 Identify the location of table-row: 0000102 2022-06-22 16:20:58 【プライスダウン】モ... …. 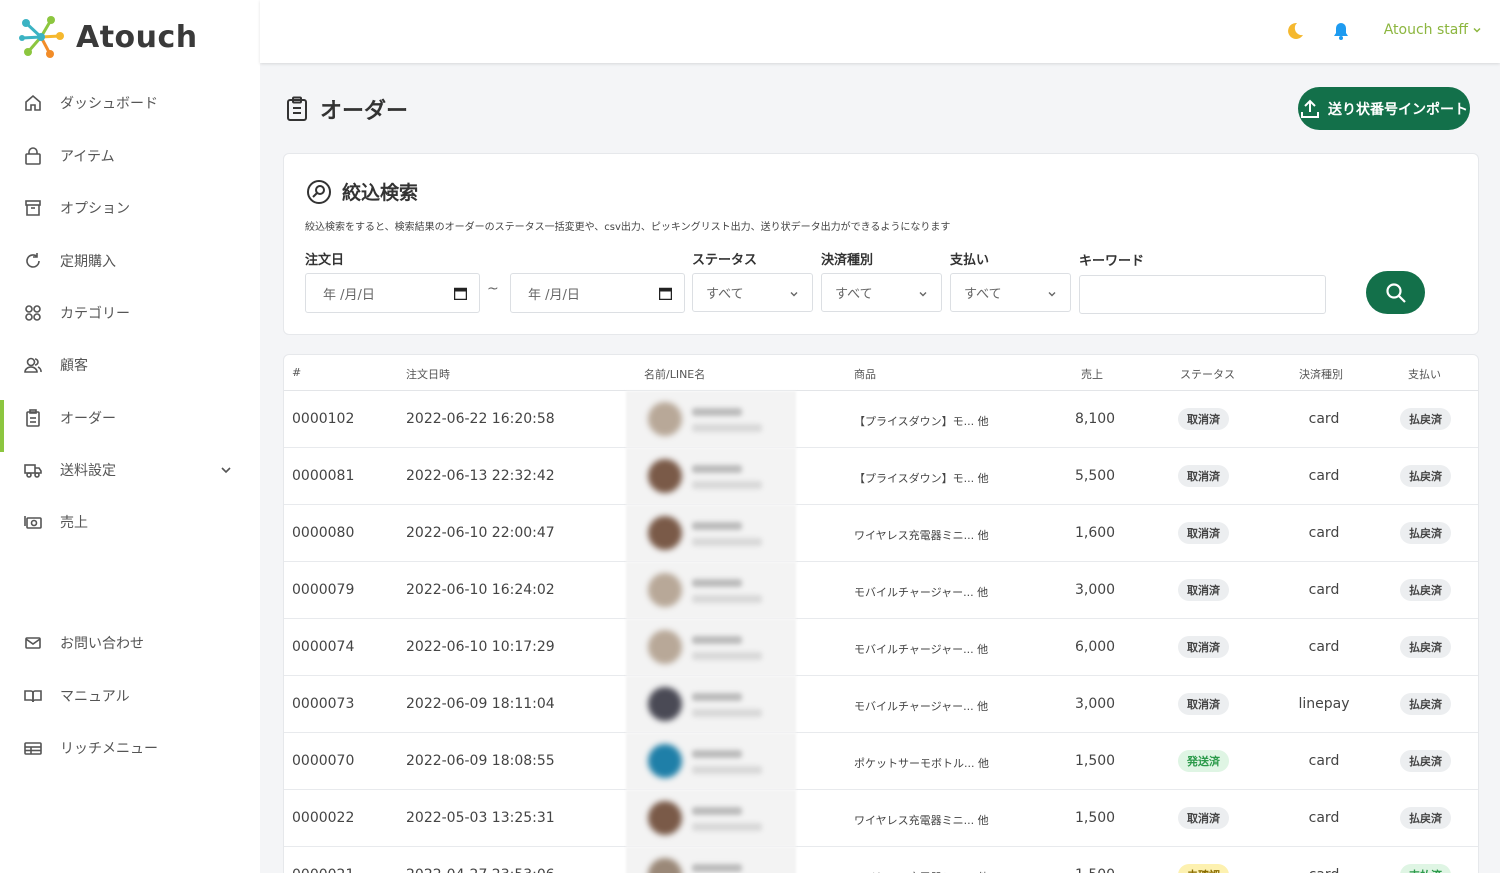
(881, 419).